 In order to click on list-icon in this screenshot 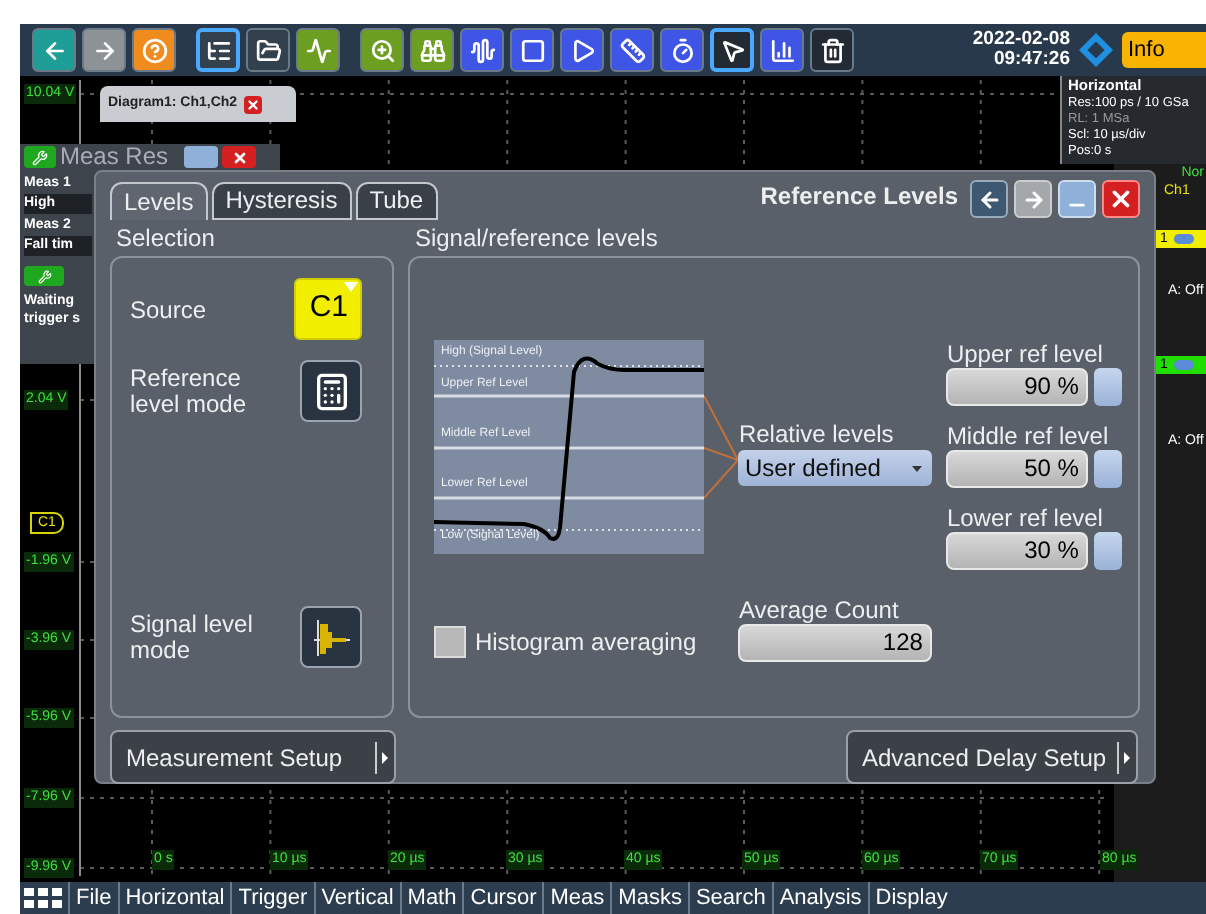, I will do `click(218, 50)`.